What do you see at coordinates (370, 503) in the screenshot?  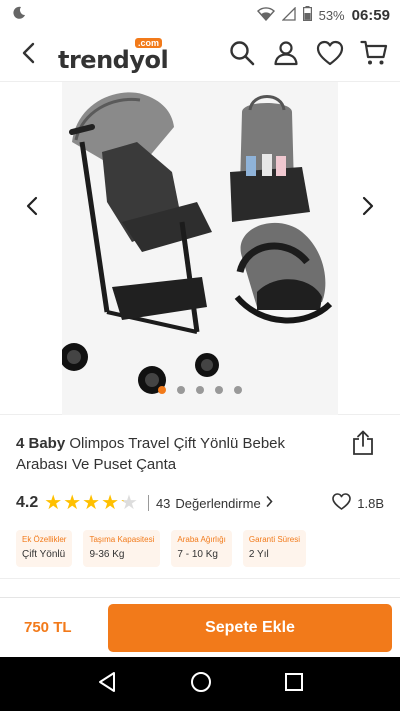 I see `favorite-count: 1.8B` at bounding box center [370, 503].